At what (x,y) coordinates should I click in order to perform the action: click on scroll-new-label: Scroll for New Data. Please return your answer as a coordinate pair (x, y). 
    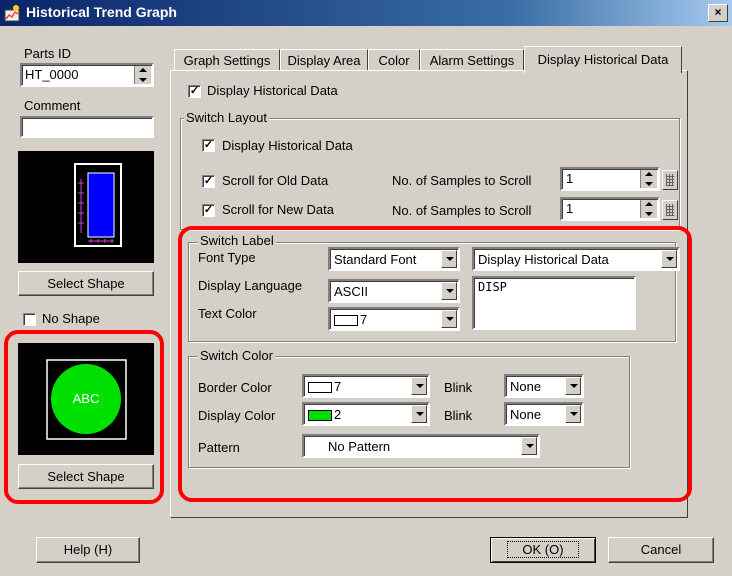
    Looking at the image, I should click on (278, 209).